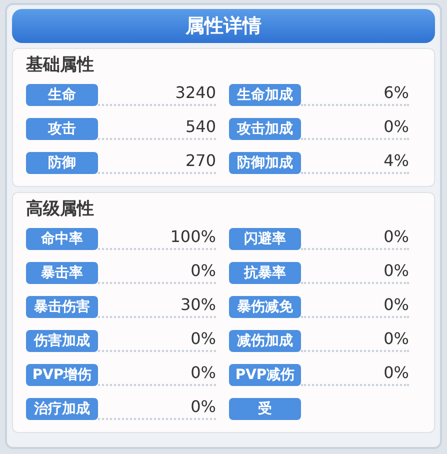 Image resolution: width=447 pixels, height=454 pixels. I want to click on stat-value: 100%, so click(157, 238).